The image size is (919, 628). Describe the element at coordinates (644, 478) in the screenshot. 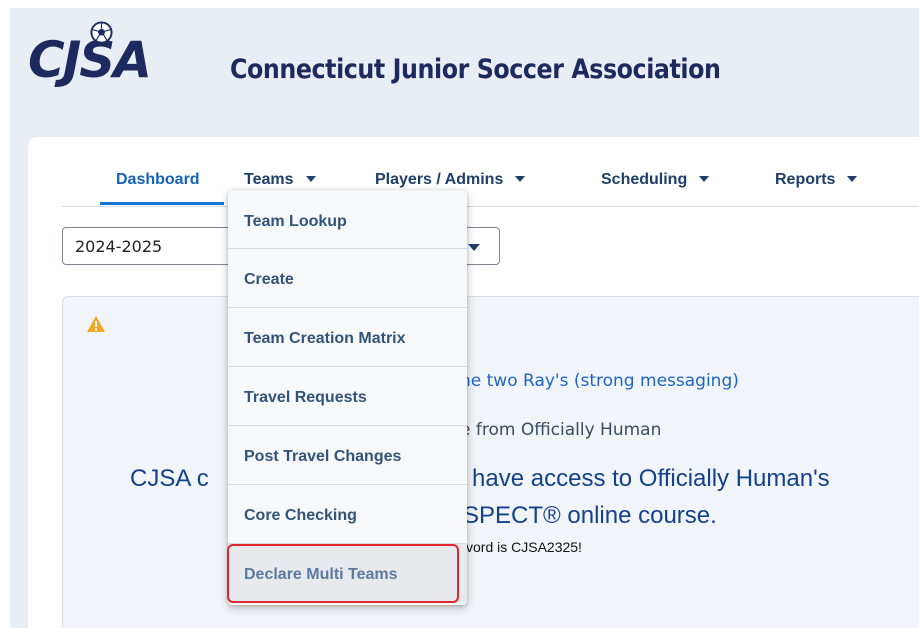

I see `announcement-heading-end: ; have access to Officially Human's` at that location.